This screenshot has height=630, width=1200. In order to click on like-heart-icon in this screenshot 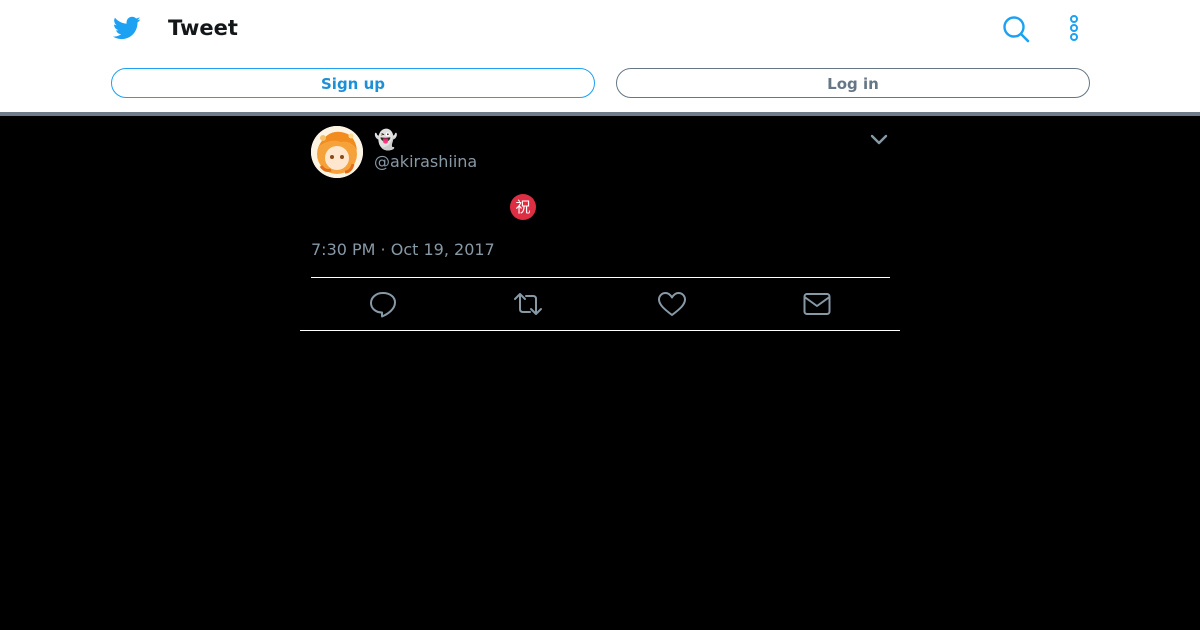, I will do `click(672, 304)`.